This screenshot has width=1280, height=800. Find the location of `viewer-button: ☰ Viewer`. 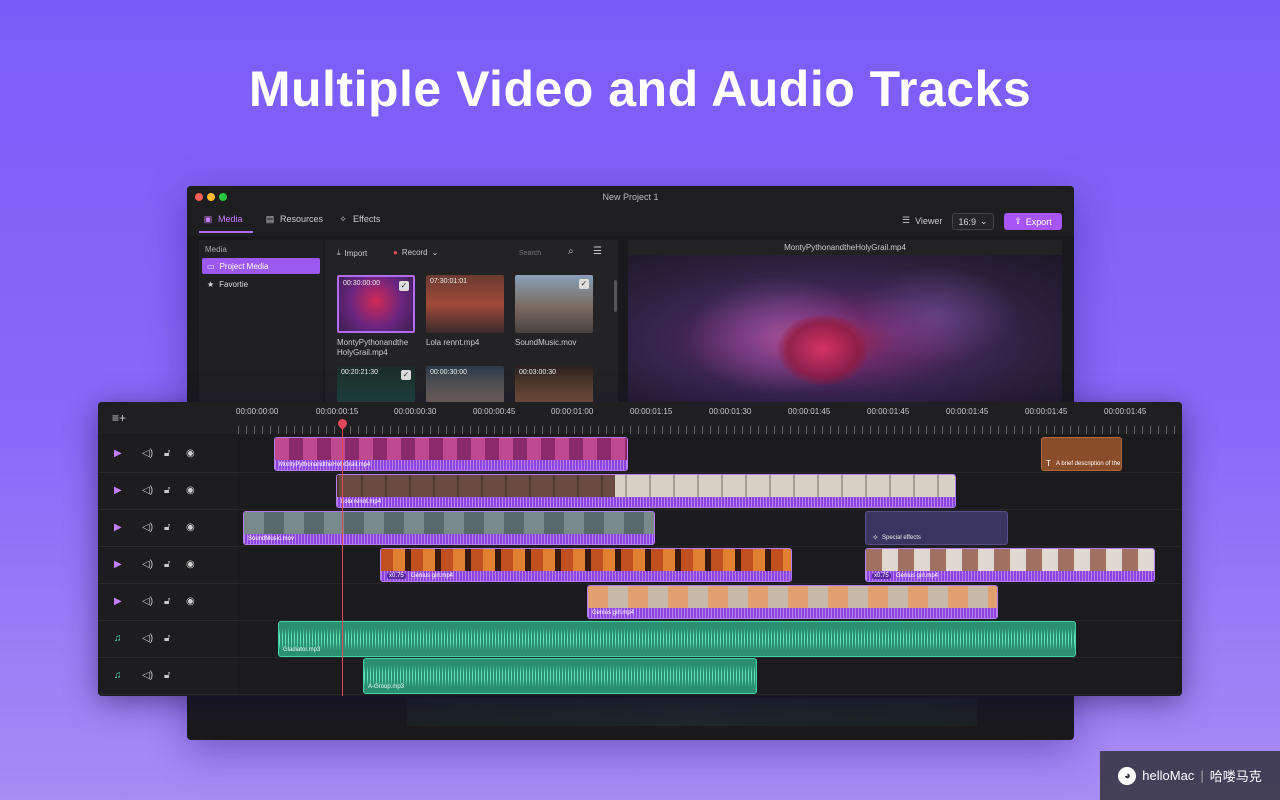

viewer-button: ☰ Viewer is located at coordinates (922, 220).